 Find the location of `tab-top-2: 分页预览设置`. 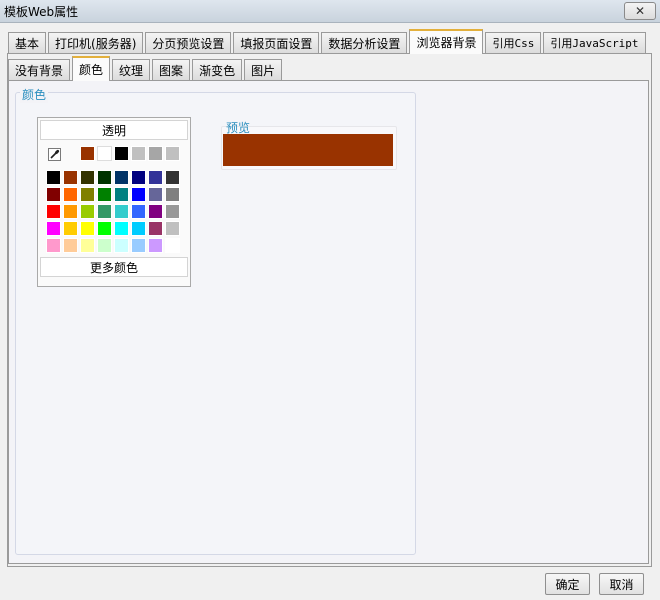

tab-top-2: 分页预览设置 is located at coordinates (188, 42).